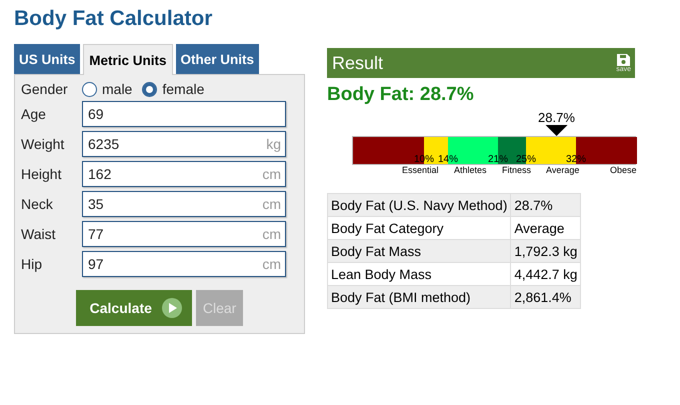  What do you see at coordinates (117, 89) in the screenshot?
I see `radio-label: male` at bounding box center [117, 89].